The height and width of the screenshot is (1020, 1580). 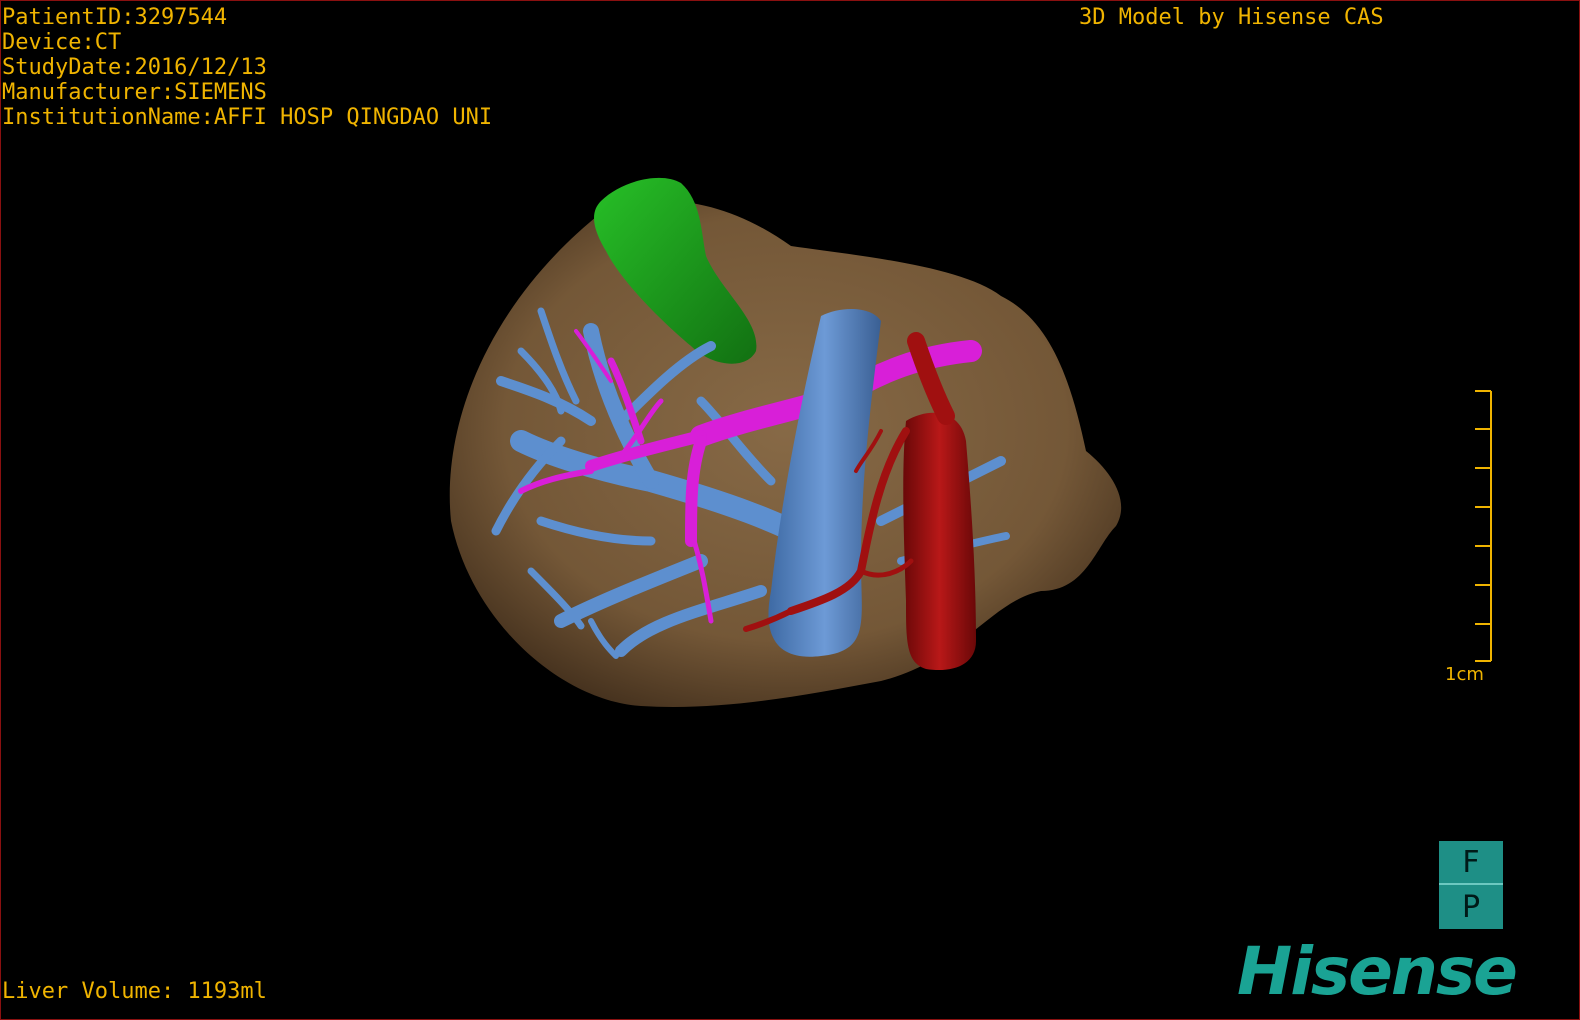 I want to click on orientation-cube-icon: F P, so click(x=1471, y=885).